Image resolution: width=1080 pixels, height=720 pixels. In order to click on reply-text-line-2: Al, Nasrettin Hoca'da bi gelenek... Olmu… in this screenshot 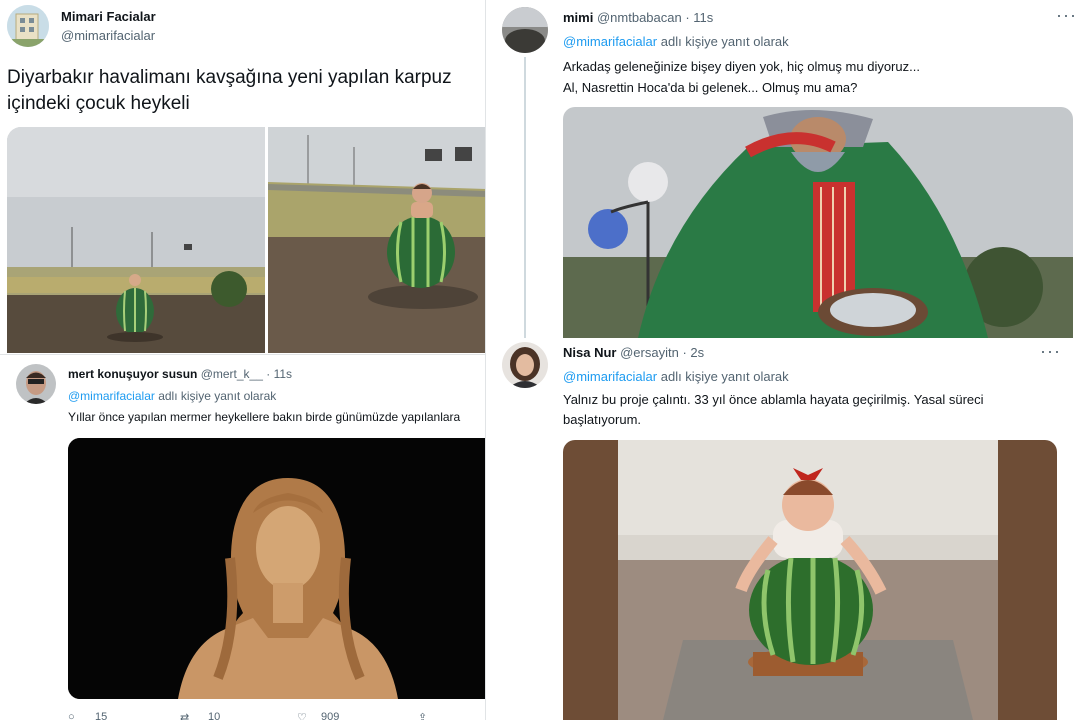, I will do `click(710, 87)`.